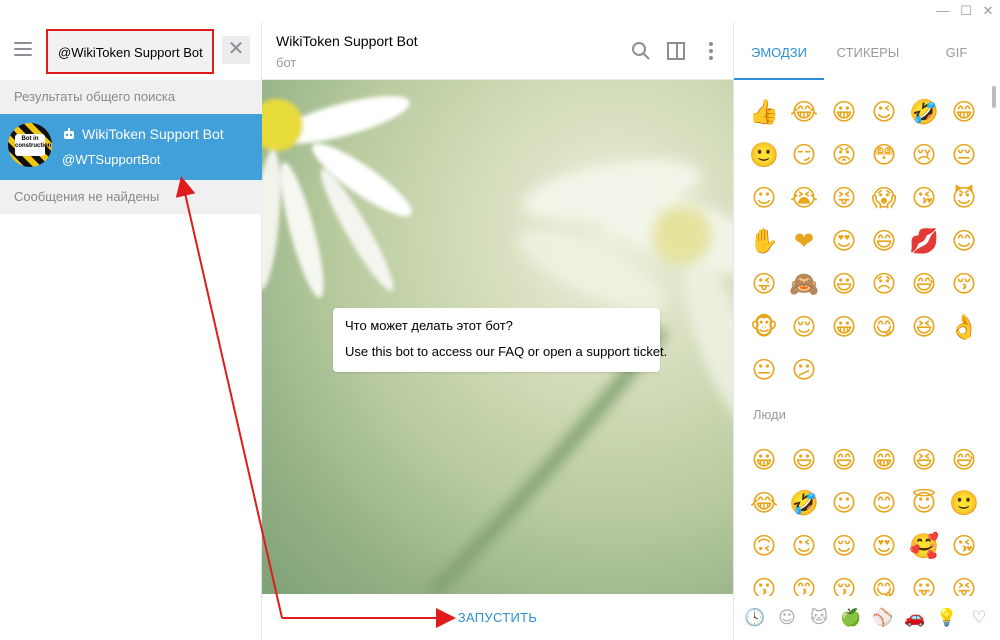 The width and height of the screenshot is (1000, 640). Describe the element at coordinates (819, 618) in the screenshot. I see `cat-icon: 🐱` at that location.